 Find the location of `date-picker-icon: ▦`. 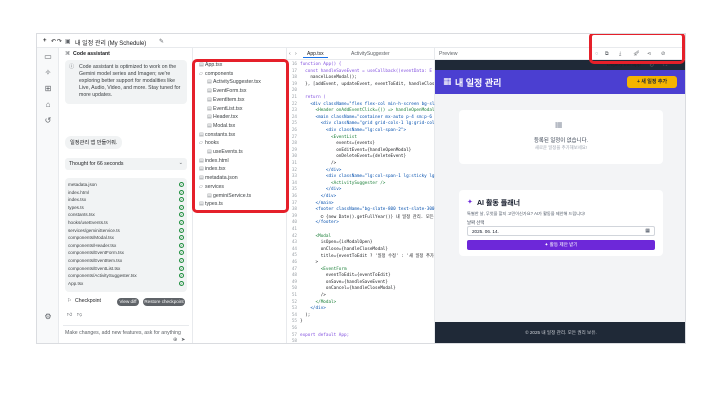

date-picker-icon: ▦ is located at coordinates (647, 231).